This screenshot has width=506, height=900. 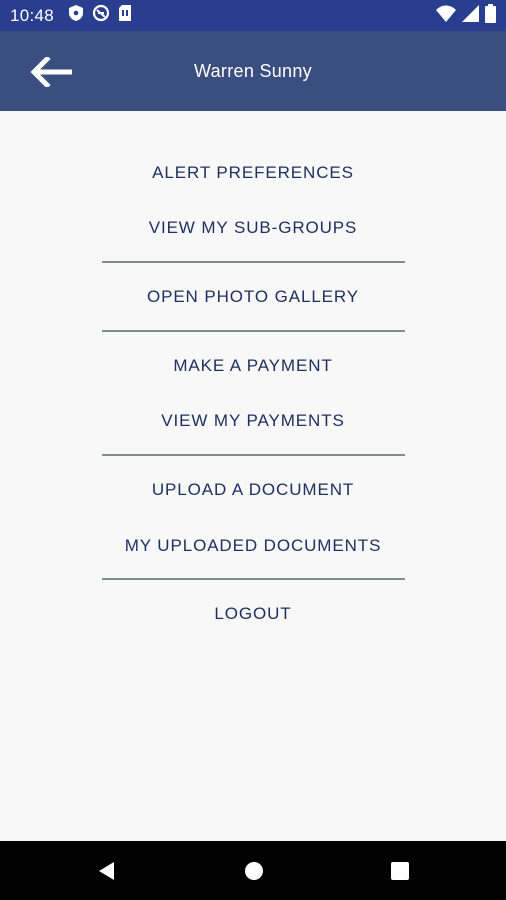 What do you see at coordinates (253, 614) in the screenshot?
I see `logout-button: LOGOUT` at bounding box center [253, 614].